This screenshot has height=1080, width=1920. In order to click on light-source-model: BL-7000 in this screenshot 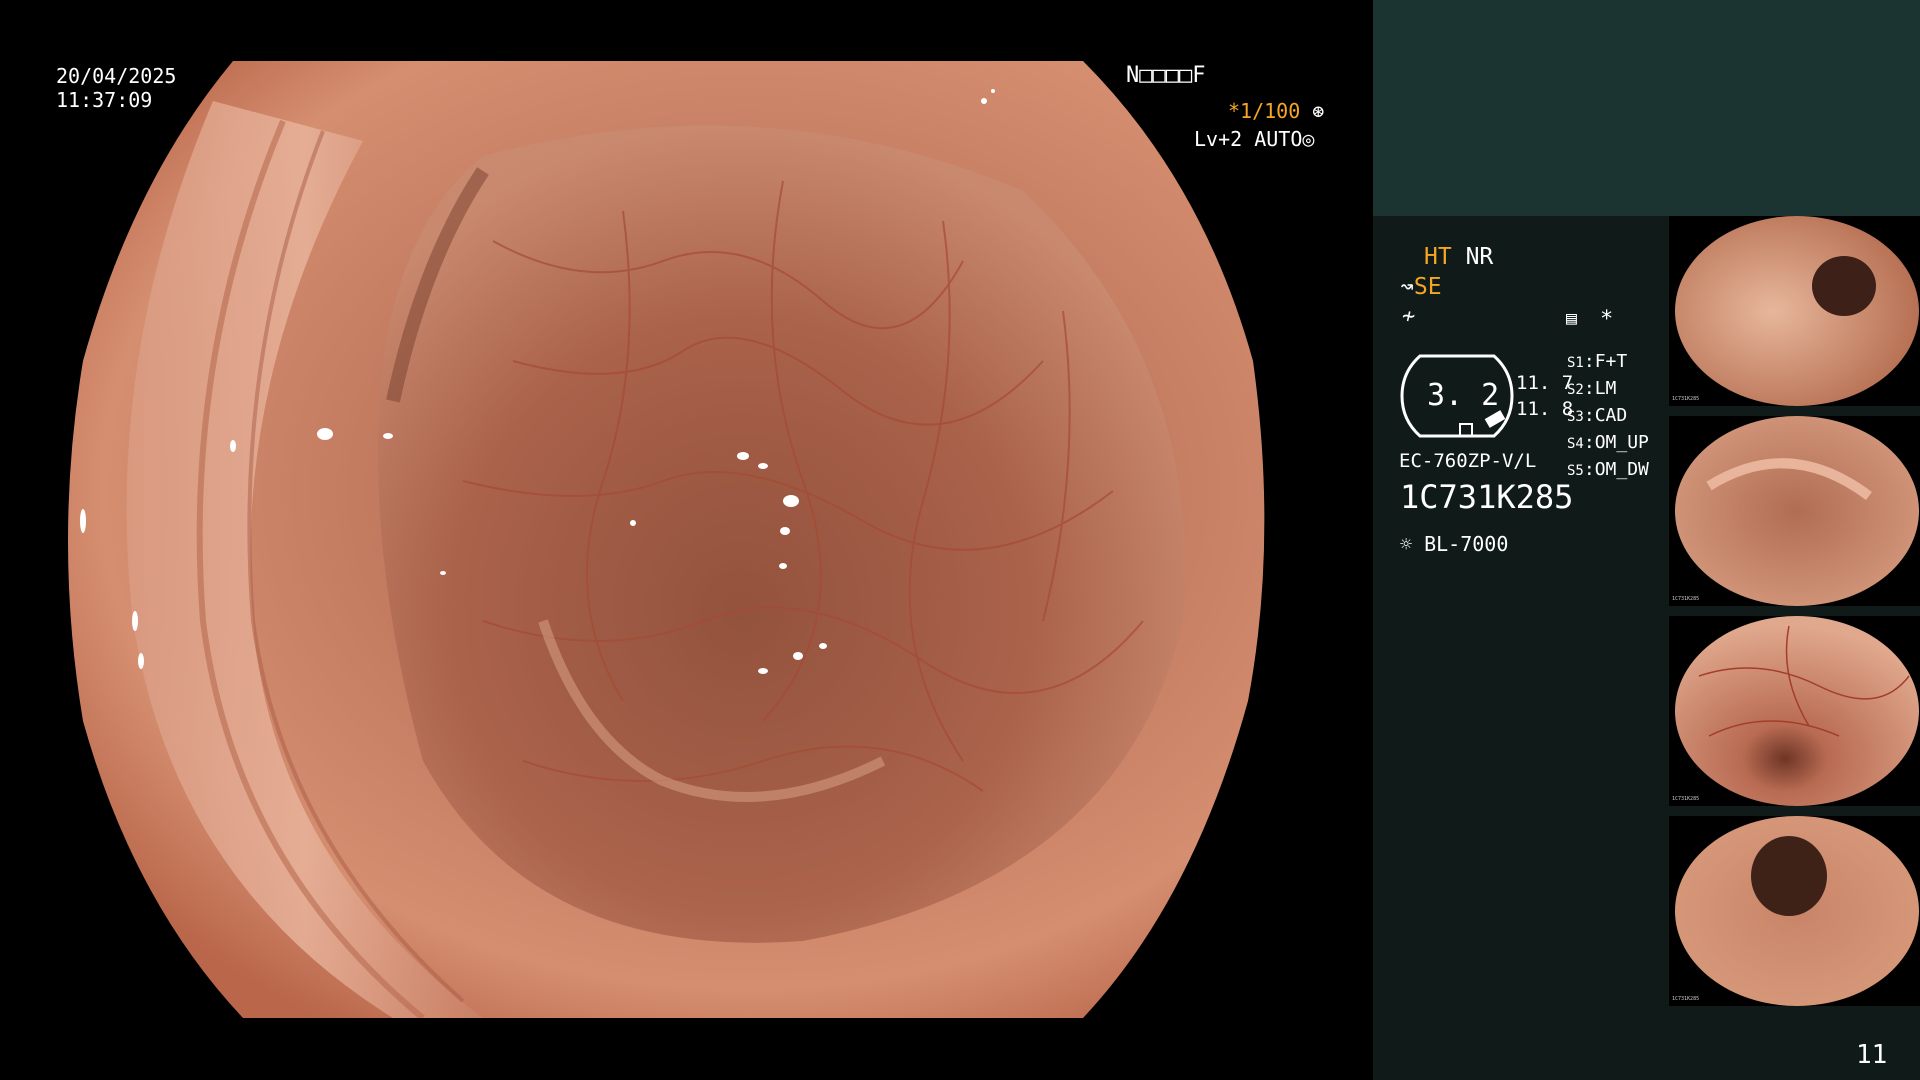, I will do `click(1466, 544)`.